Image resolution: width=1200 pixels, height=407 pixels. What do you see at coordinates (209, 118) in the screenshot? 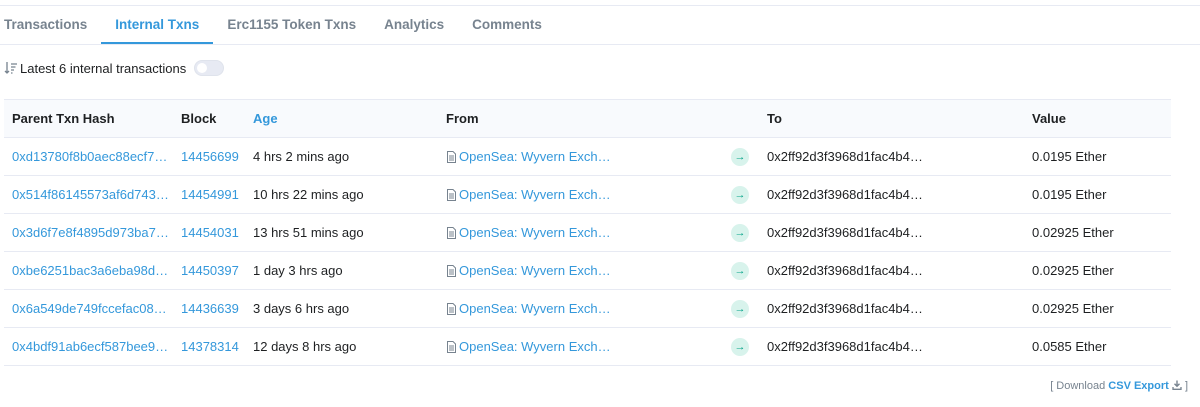
I see `header-block: Block` at bounding box center [209, 118].